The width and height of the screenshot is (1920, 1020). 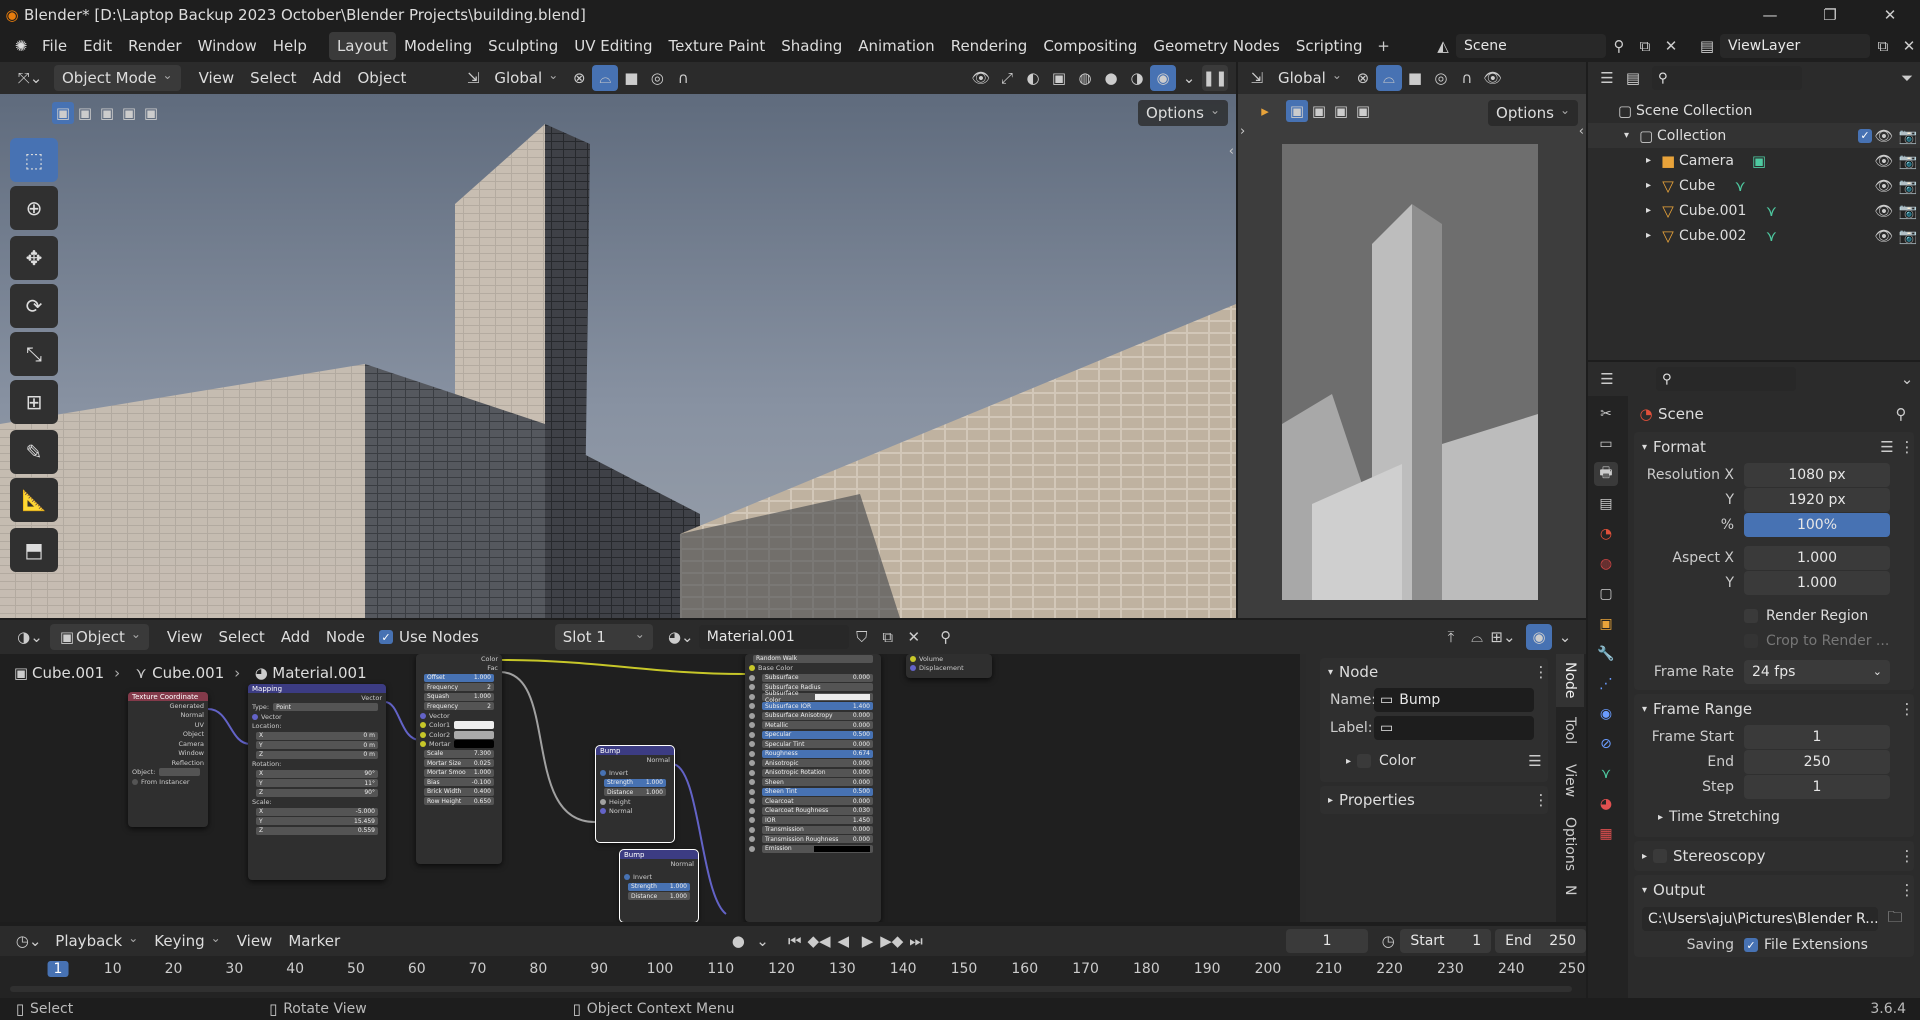 I want to click on presets-icon: ☰, so click(x=1887, y=447).